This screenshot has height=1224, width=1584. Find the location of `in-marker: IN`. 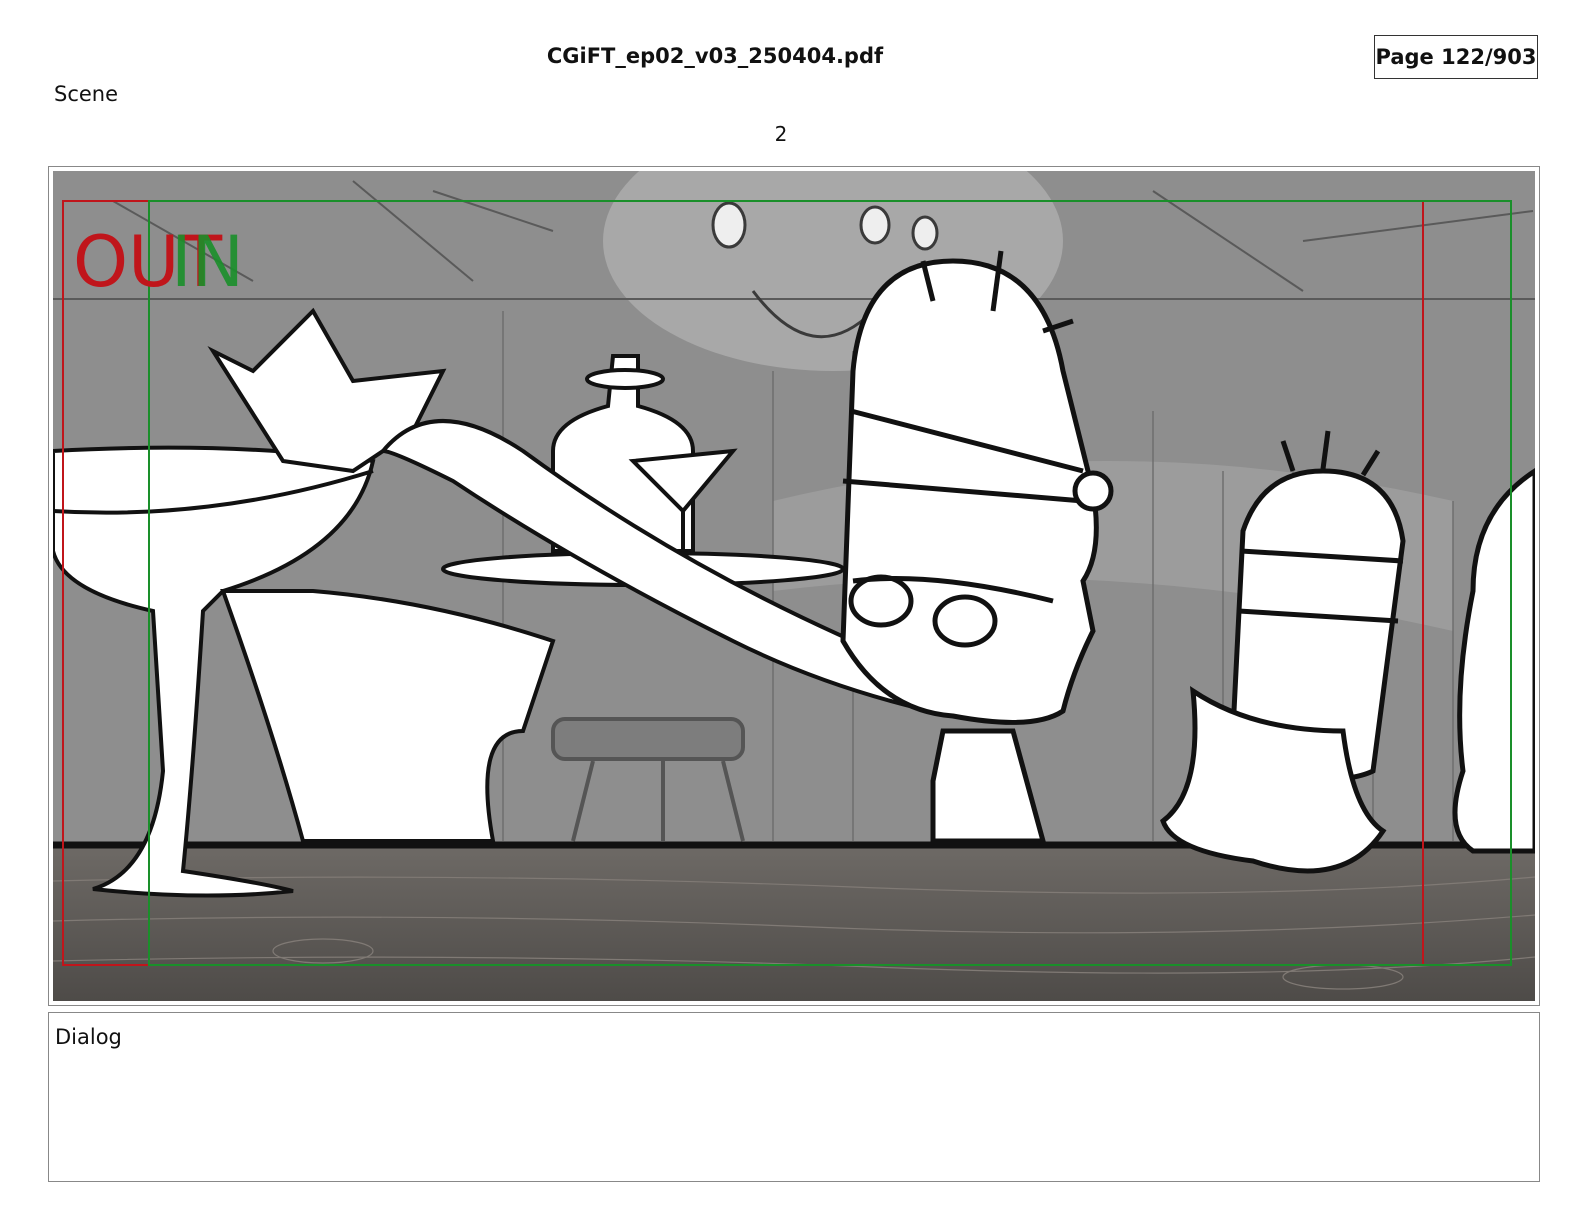

in-marker: IN is located at coordinates (207, 262).